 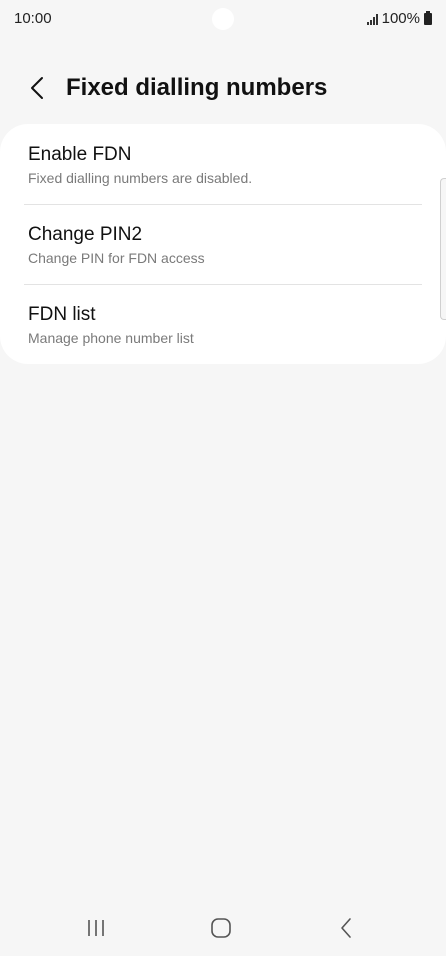 I want to click on status-bar: 10:00 100%, so click(x=223, y=20).